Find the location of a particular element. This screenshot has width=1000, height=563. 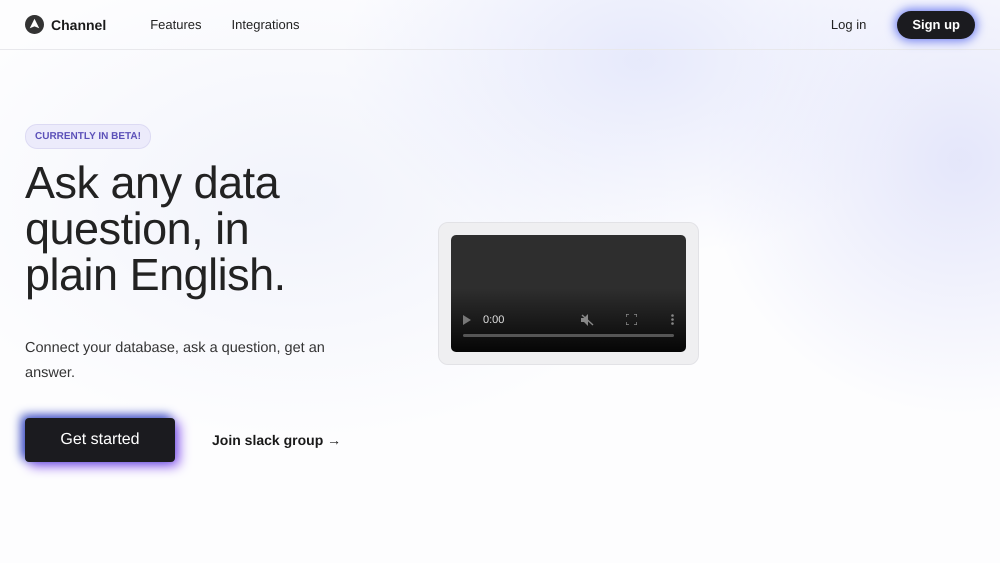

volume-icon is located at coordinates (587, 320).